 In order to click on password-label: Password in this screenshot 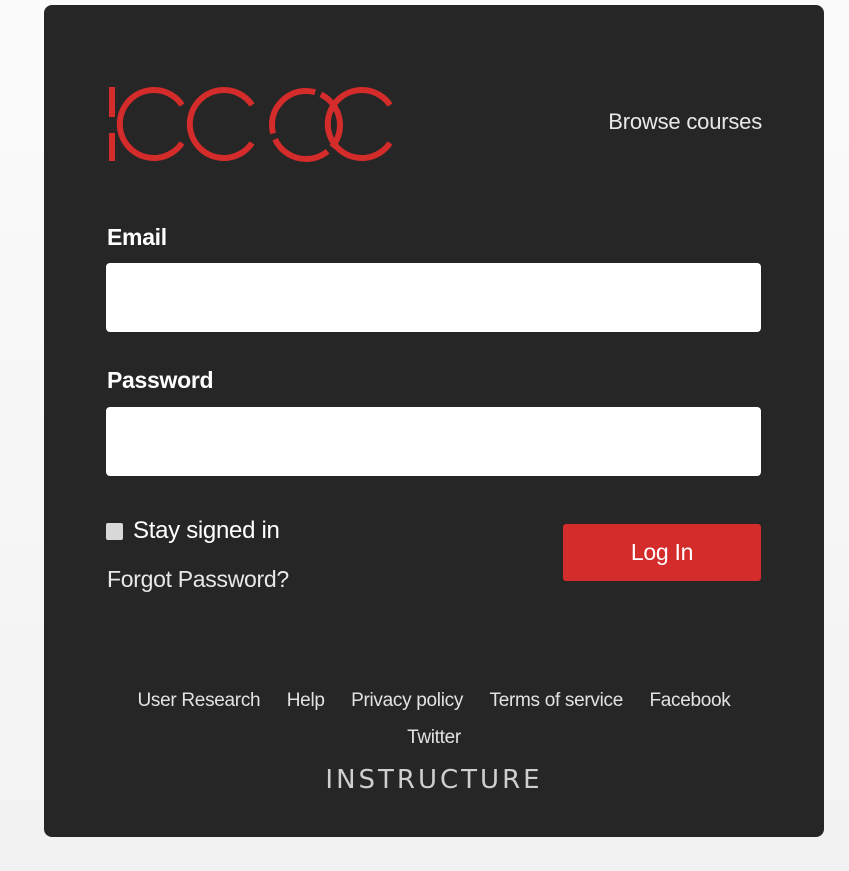, I will do `click(160, 380)`.